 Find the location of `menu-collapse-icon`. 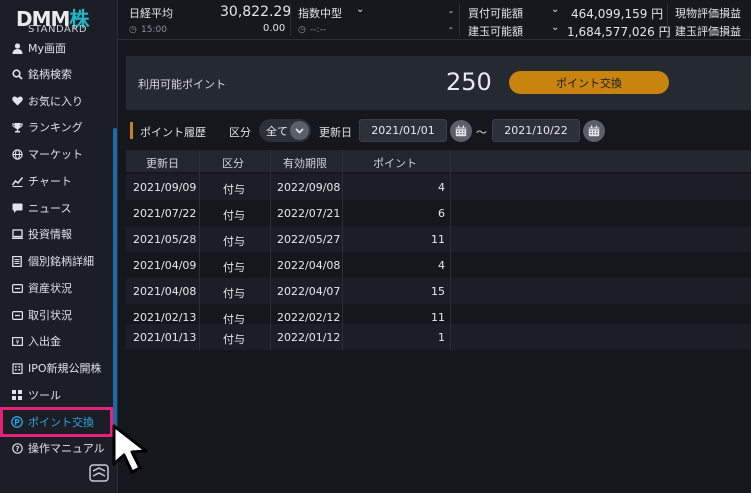

menu-collapse-icon is located at coordinates (99, 473).